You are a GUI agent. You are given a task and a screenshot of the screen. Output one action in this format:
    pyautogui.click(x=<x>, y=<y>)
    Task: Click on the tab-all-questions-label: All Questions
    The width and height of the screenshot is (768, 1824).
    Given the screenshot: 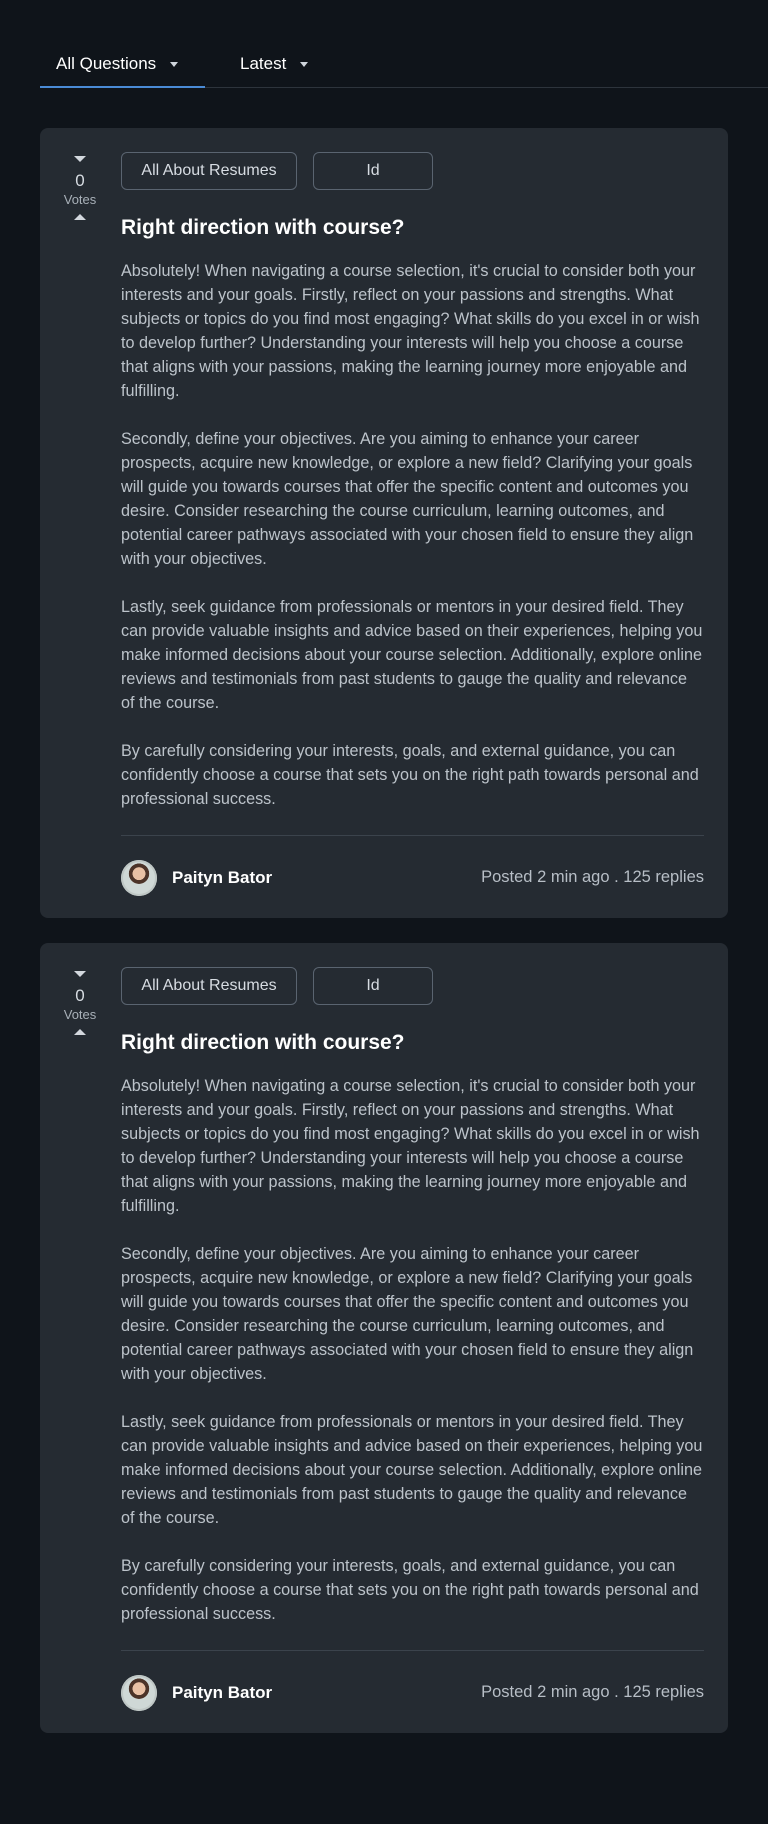 What is the action you would take?
    pyautogui.click(x=106, y=63)
    